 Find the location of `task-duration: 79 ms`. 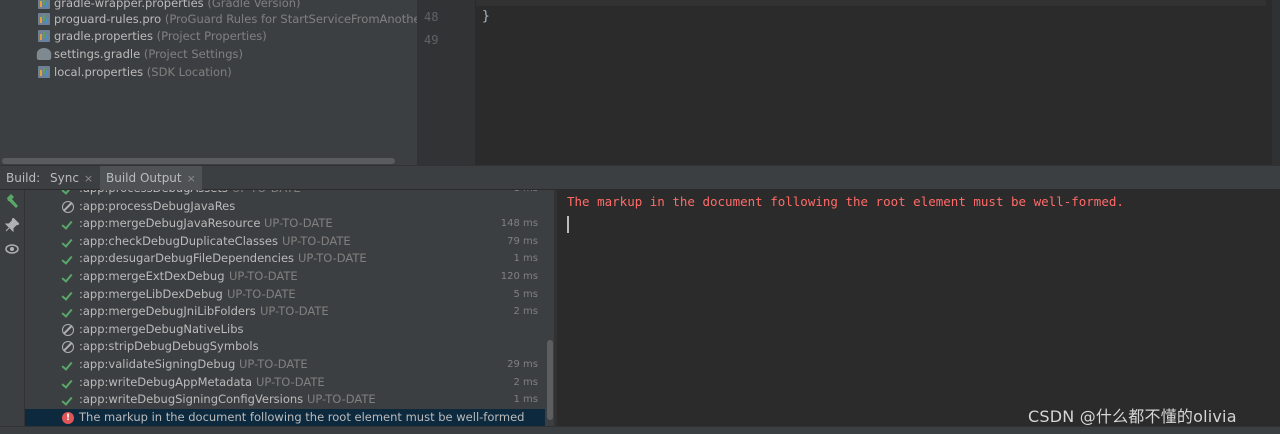

task-duration: 79 ms is located at coordinates (522, 241).